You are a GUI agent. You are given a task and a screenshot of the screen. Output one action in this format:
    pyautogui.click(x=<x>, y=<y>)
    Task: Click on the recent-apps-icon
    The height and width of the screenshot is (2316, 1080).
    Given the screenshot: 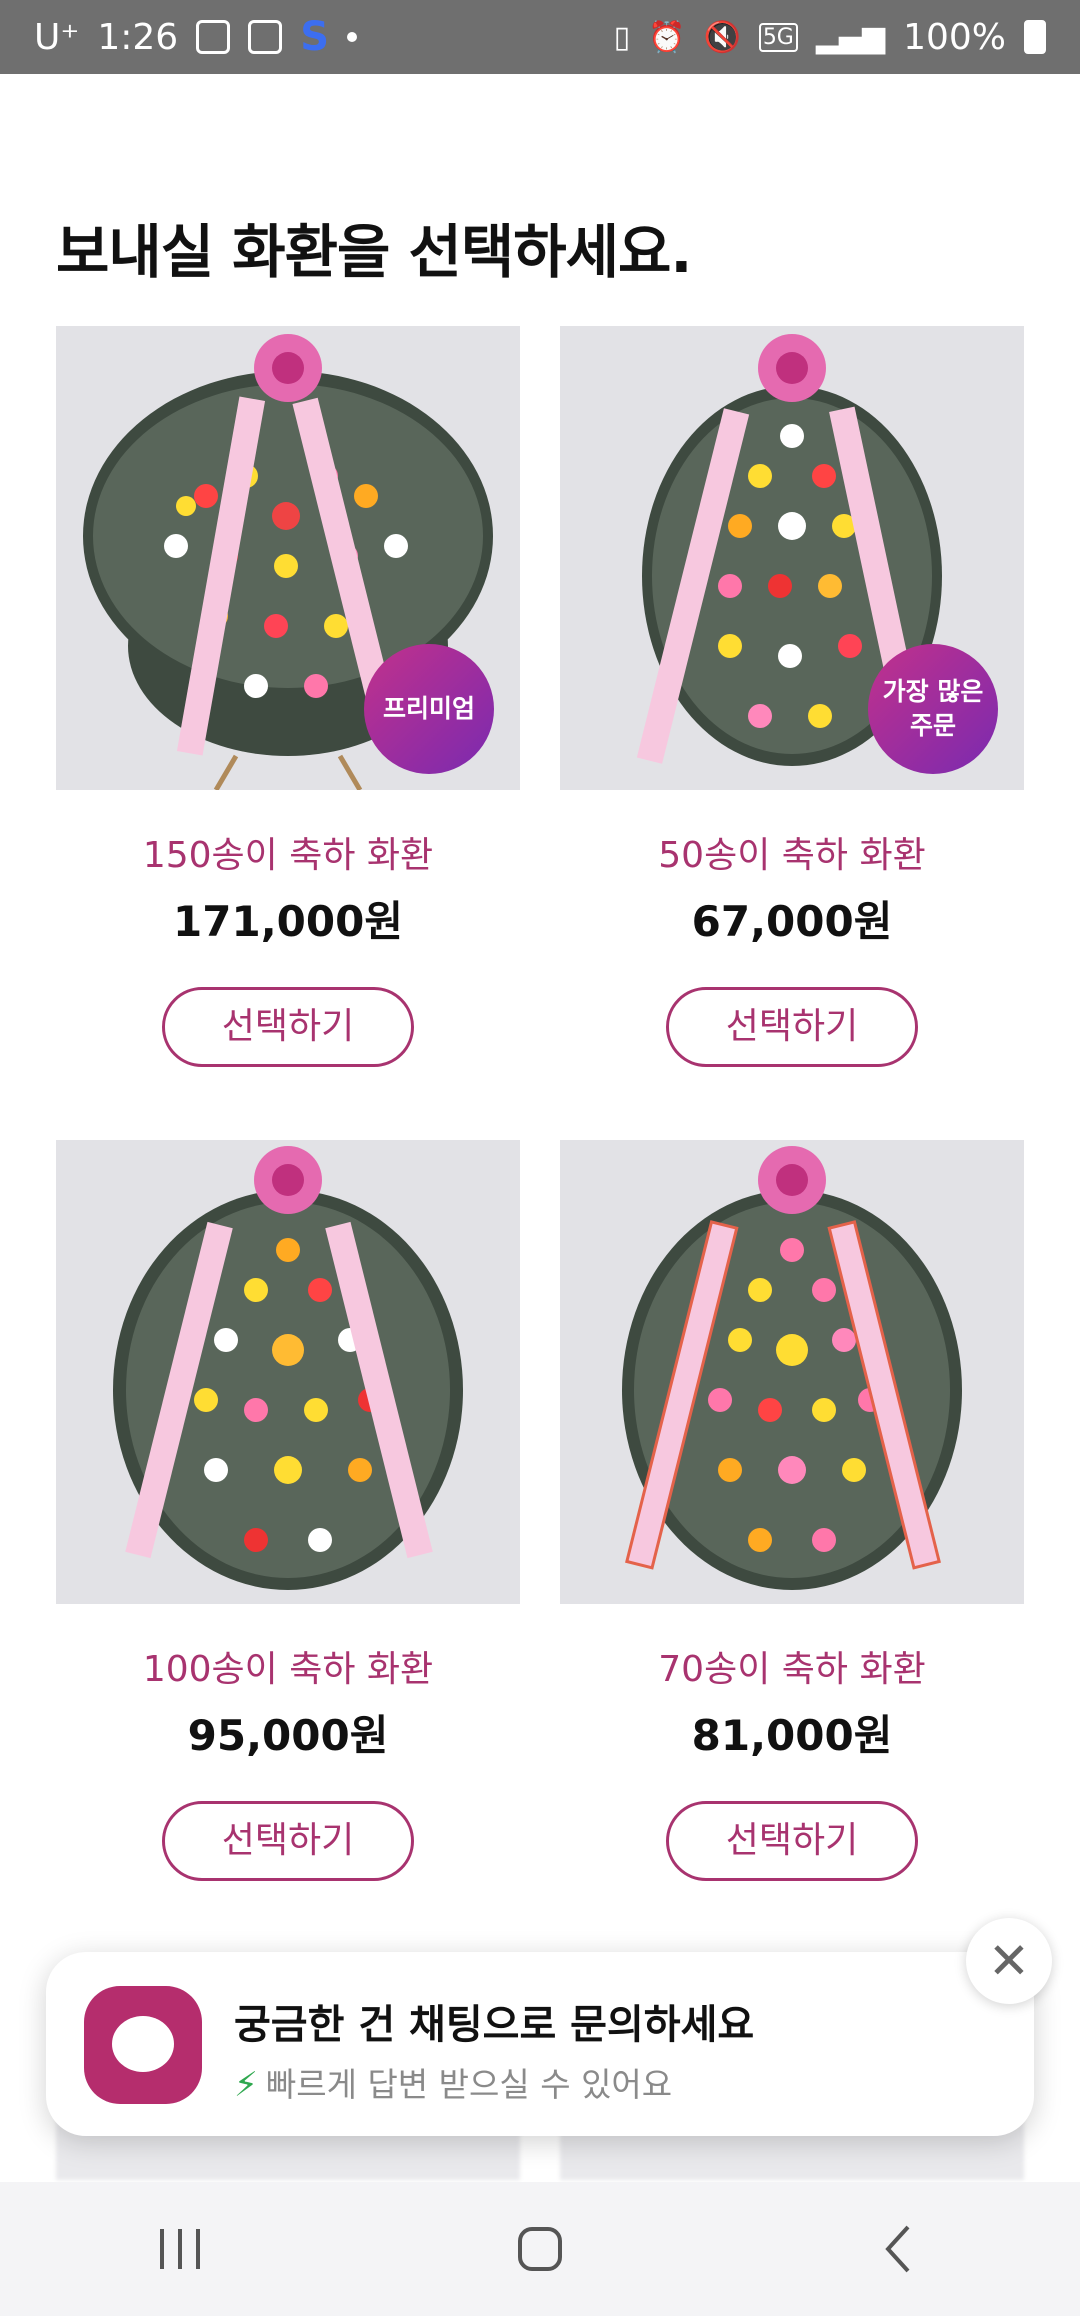 What is the action you would take?
    pyautogui.click(x=180, y=2249)
    